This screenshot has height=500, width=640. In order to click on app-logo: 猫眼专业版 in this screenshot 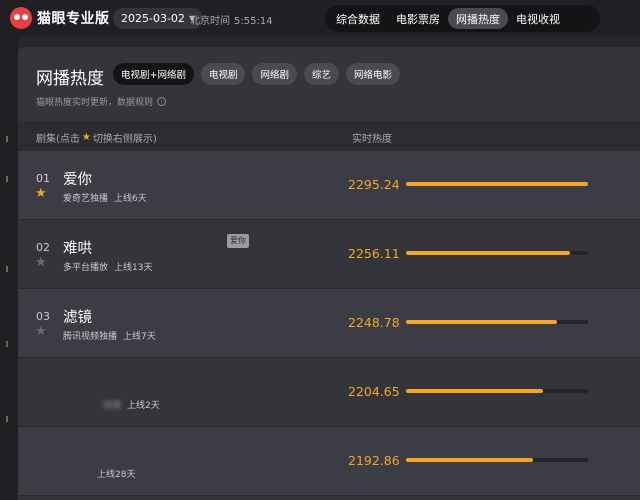, I will do `click(60, 18)`.